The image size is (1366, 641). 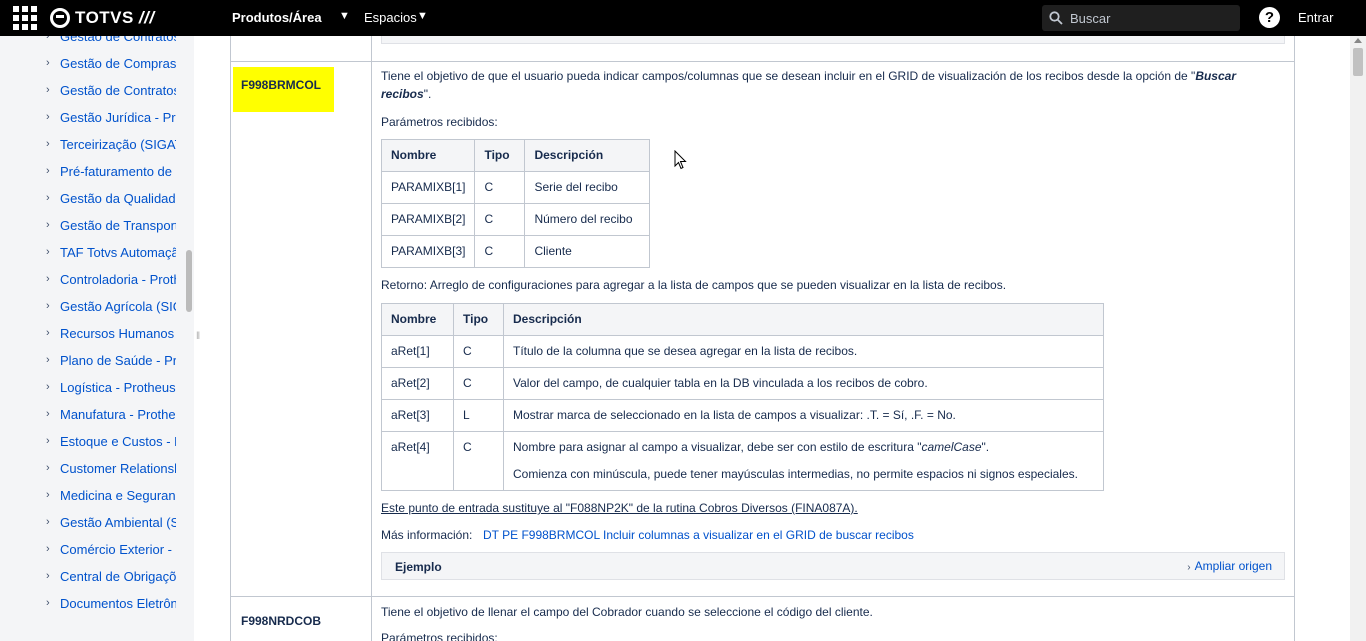 What do you see at coordinates (281, 85) in the screenshot?
I see `entry-key: F998BRMCOL` at bounding box center [281, 85].